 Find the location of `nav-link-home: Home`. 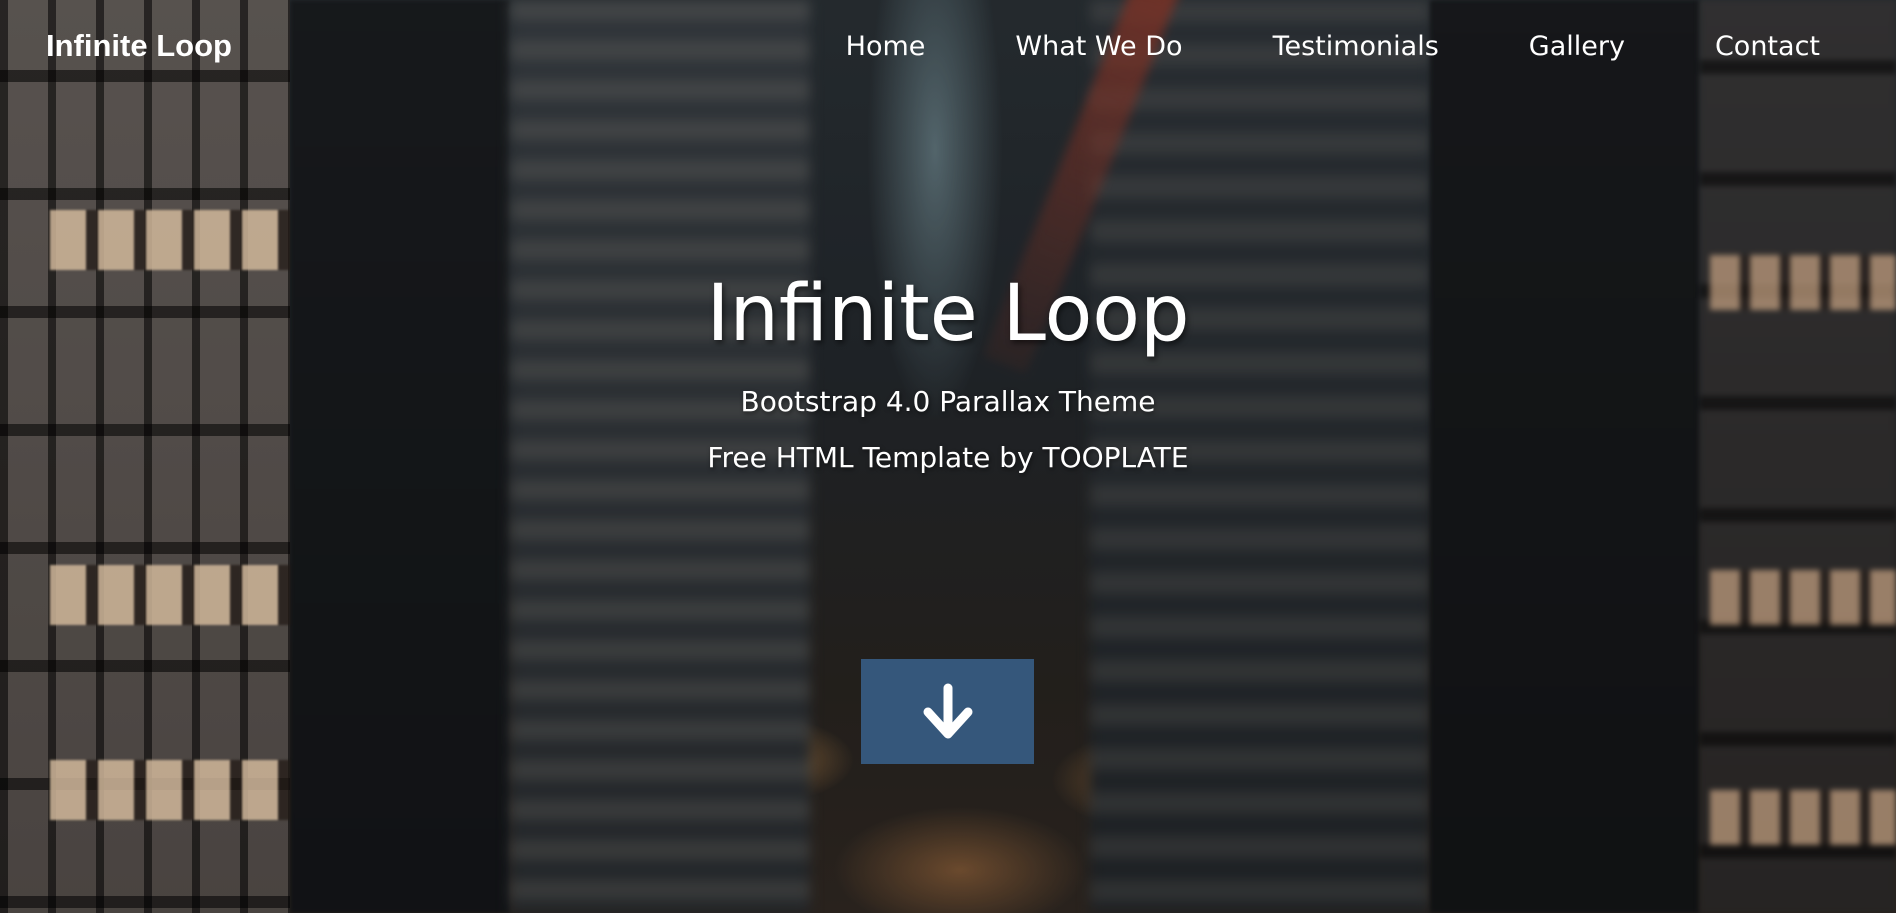

nav-link-home: Home is located at coordinates (886, 46).